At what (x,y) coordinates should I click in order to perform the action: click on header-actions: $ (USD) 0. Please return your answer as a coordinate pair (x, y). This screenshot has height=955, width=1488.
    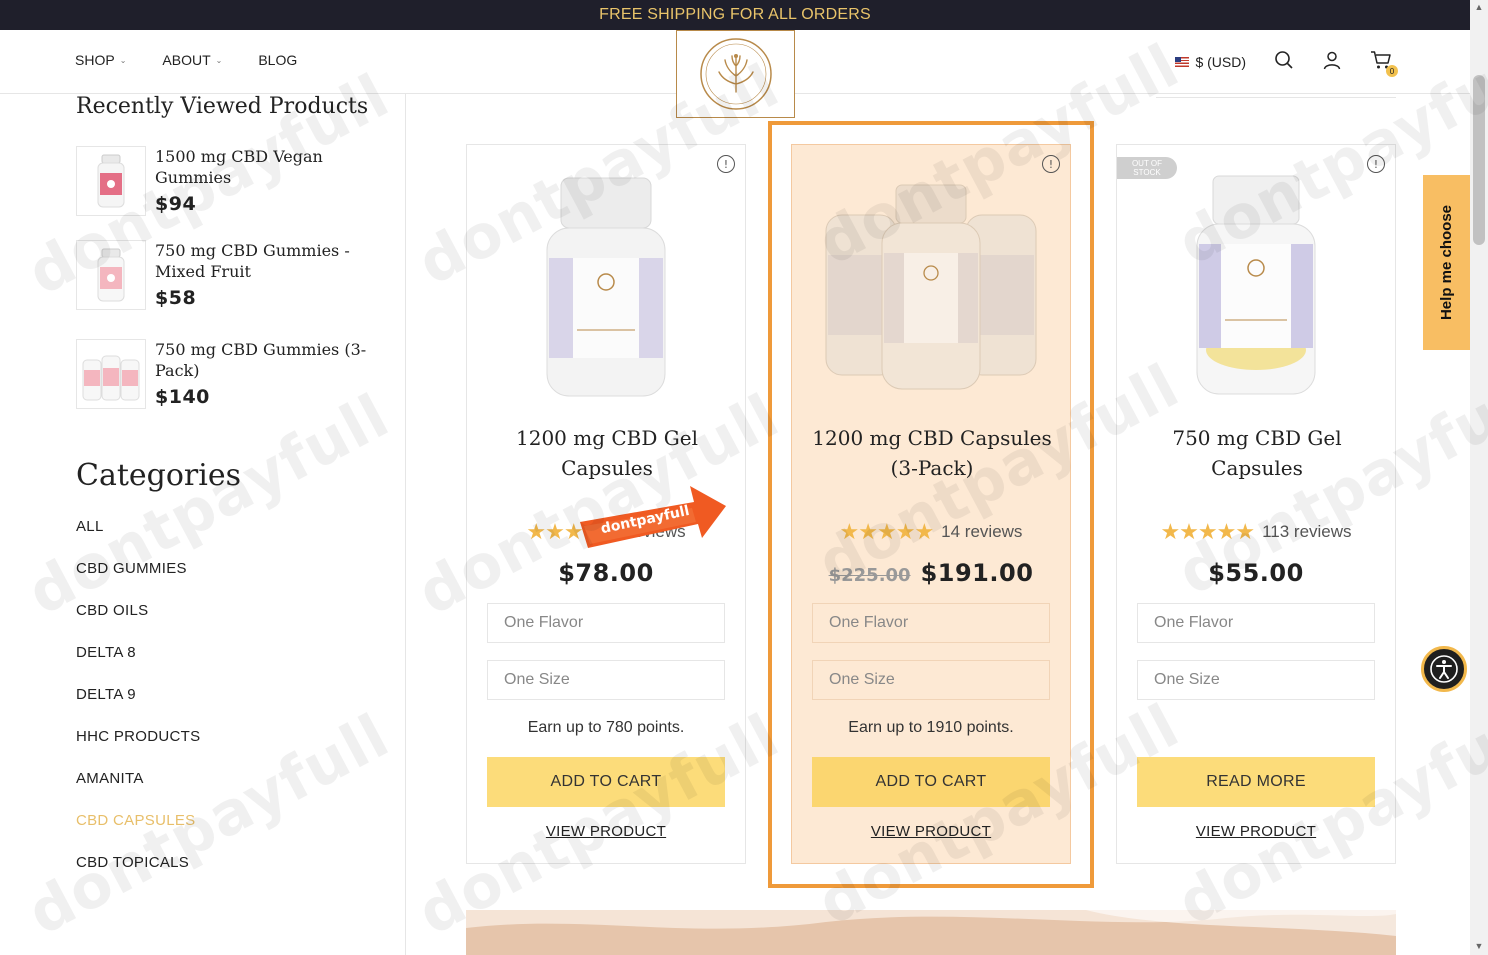
    Looking at the image, I should click on (1286, 63).